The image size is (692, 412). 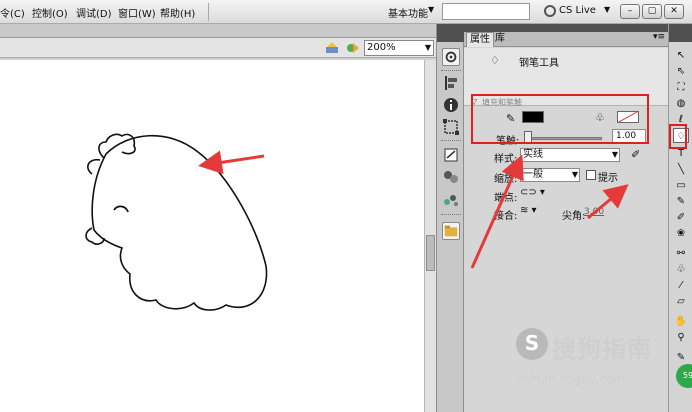 What do you see at coordinates (451, 155) in the screenshot?
I see `color-icon` at bounding box center [451, 155].